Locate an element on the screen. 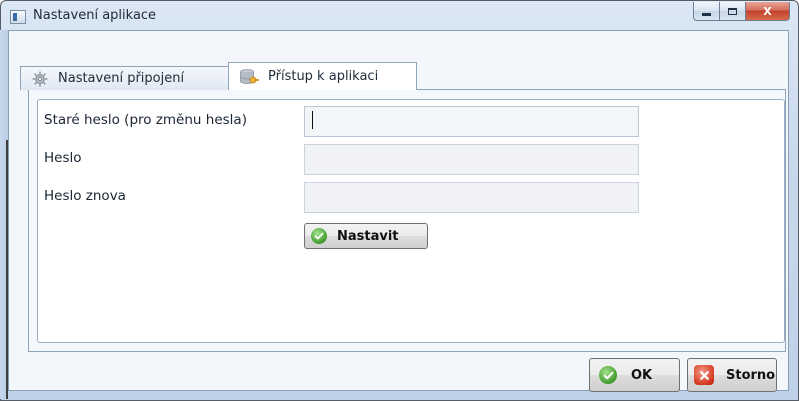  window-title: Nastavení aplikace is located at coordinates (95, 15).